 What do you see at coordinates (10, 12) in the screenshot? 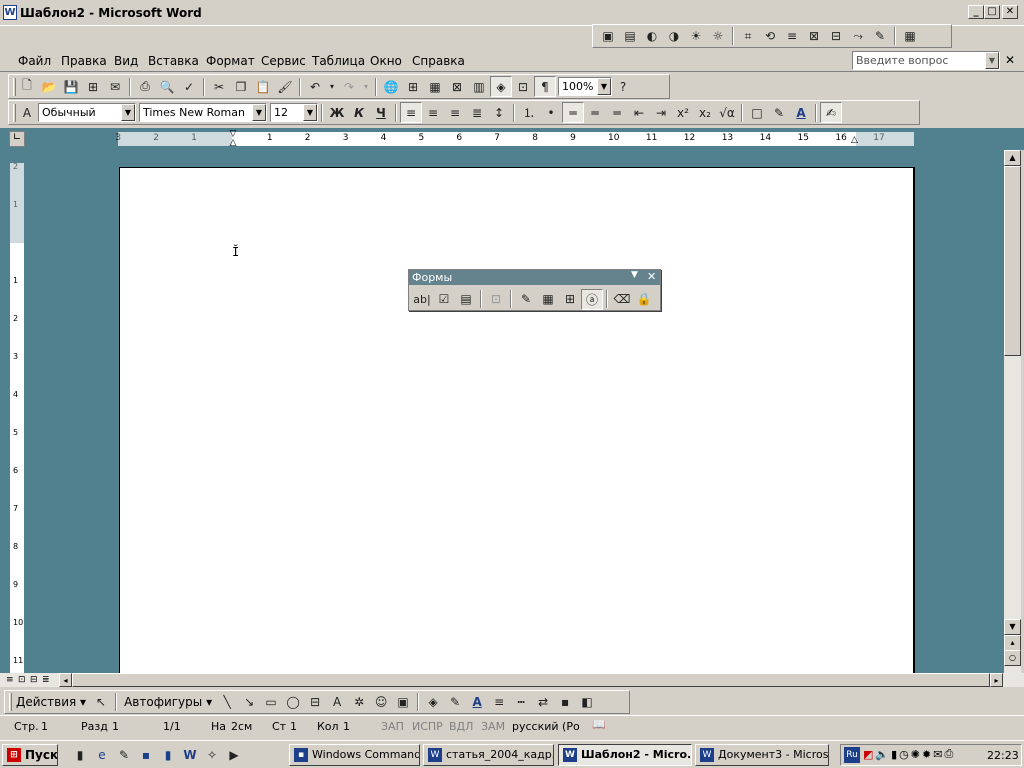
I see `word-app-icon: W` at bounding box center [10, 12].